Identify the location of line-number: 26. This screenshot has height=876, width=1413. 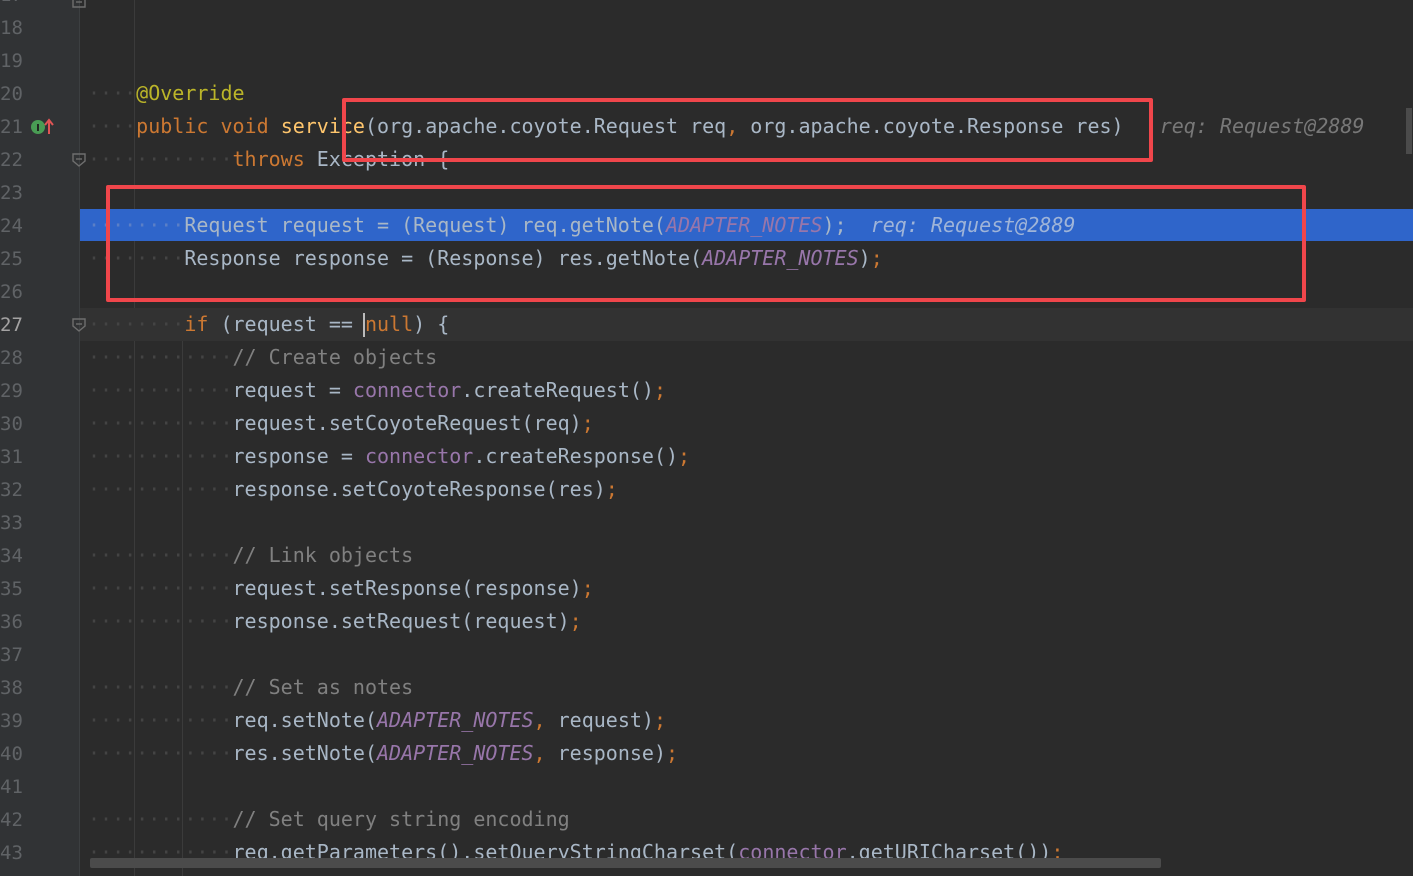
(15, 292).